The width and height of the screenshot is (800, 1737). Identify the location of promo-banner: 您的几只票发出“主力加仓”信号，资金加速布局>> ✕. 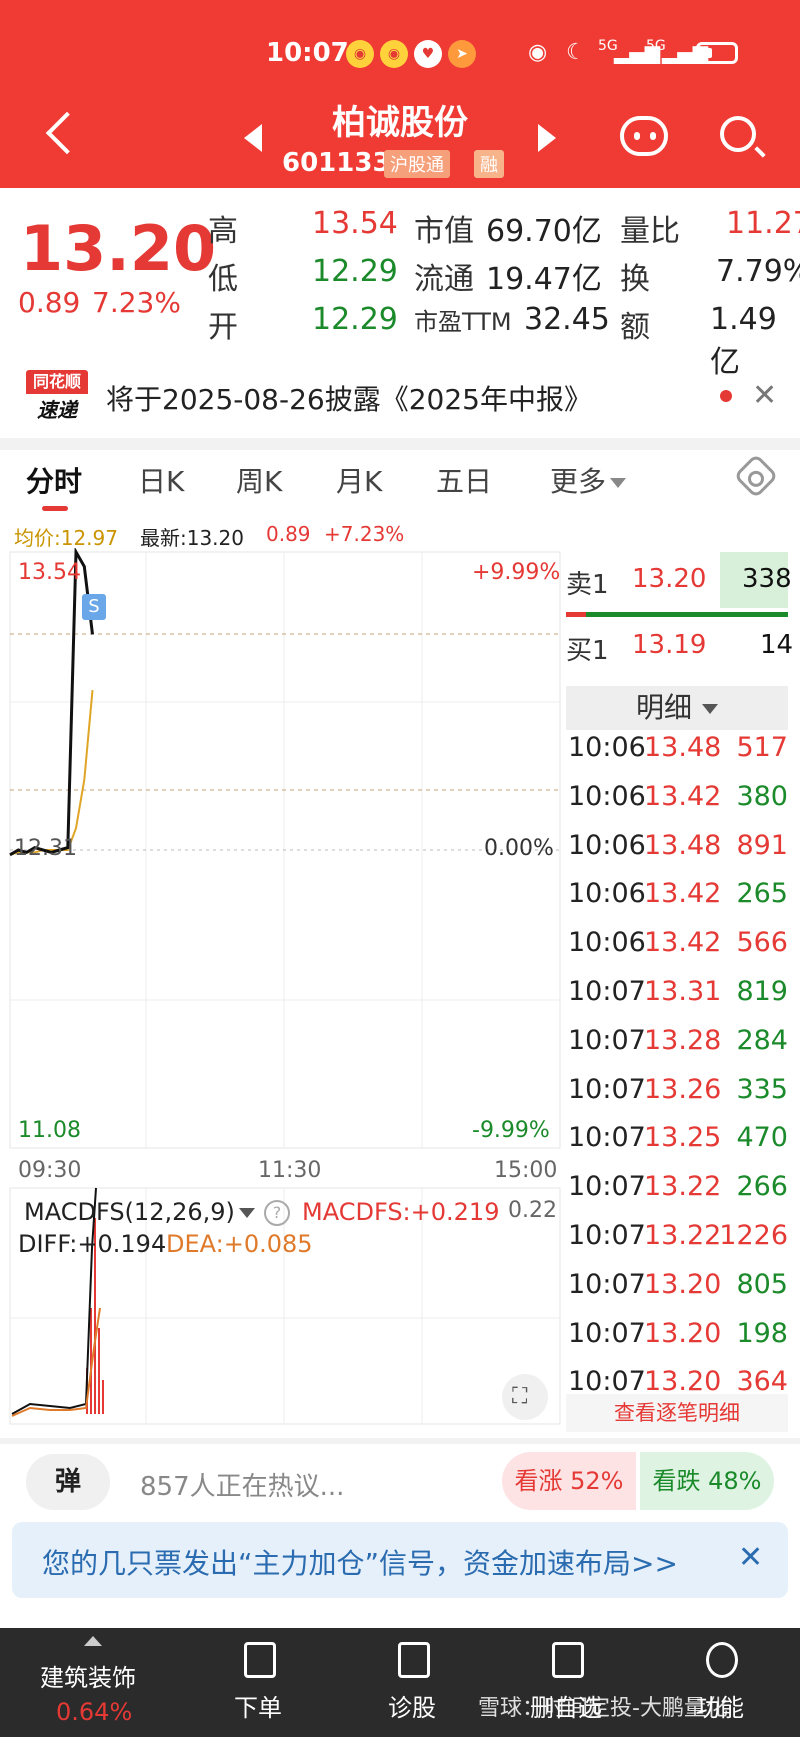
(400, 1560).